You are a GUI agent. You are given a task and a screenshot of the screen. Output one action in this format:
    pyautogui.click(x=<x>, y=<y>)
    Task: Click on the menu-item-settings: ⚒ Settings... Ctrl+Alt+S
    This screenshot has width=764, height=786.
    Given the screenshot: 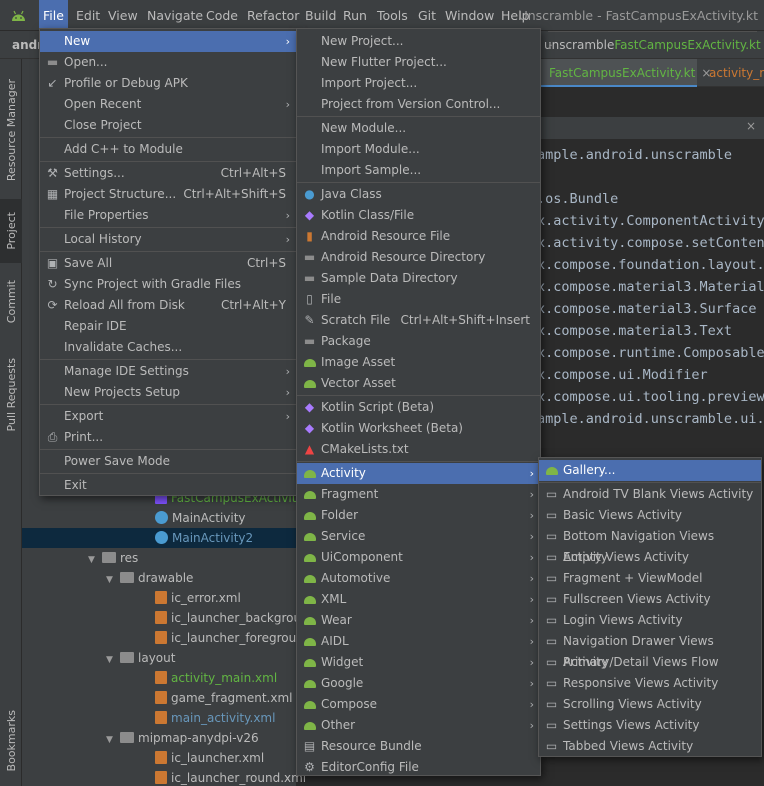 What is the action you would take?
    pyautogui.click(x=168, y=173)
    